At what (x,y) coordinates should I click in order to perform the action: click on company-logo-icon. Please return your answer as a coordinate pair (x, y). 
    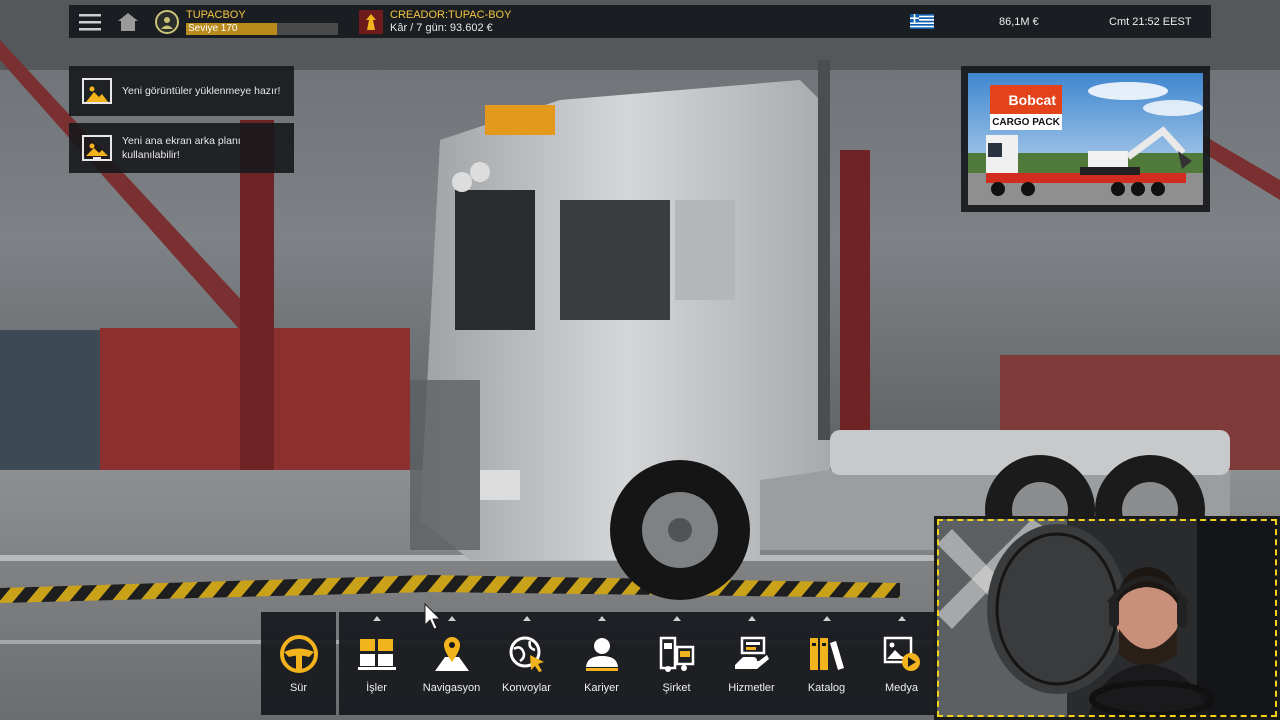
    Looking at the image, I should click on (371, 21).